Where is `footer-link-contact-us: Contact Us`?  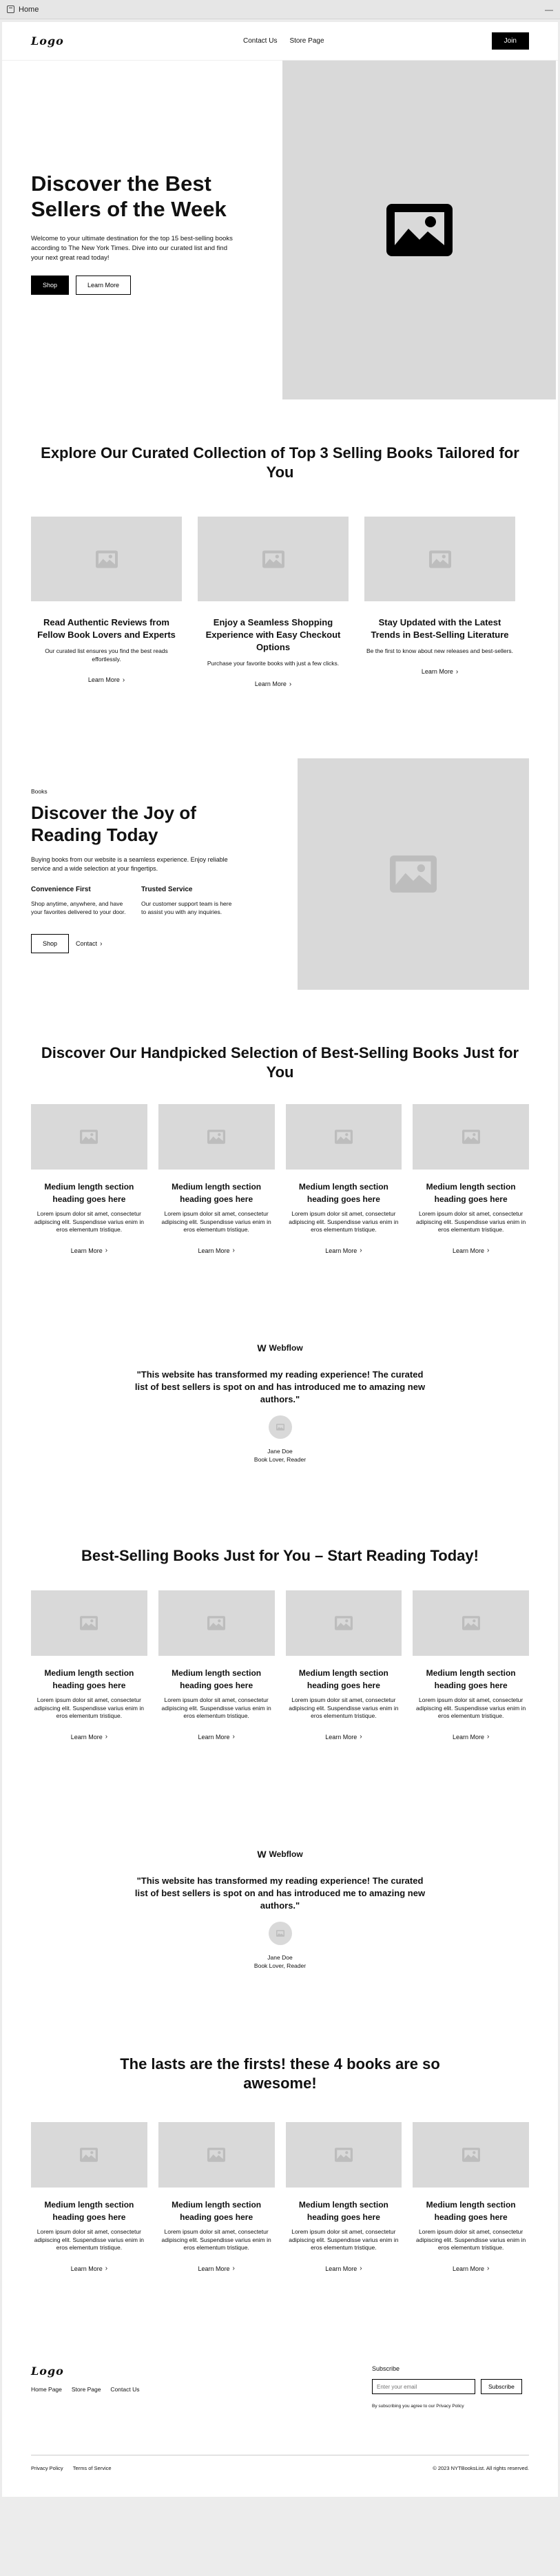
footer-link-contact-us: Contact Us is located at coordinates (124, 2389).